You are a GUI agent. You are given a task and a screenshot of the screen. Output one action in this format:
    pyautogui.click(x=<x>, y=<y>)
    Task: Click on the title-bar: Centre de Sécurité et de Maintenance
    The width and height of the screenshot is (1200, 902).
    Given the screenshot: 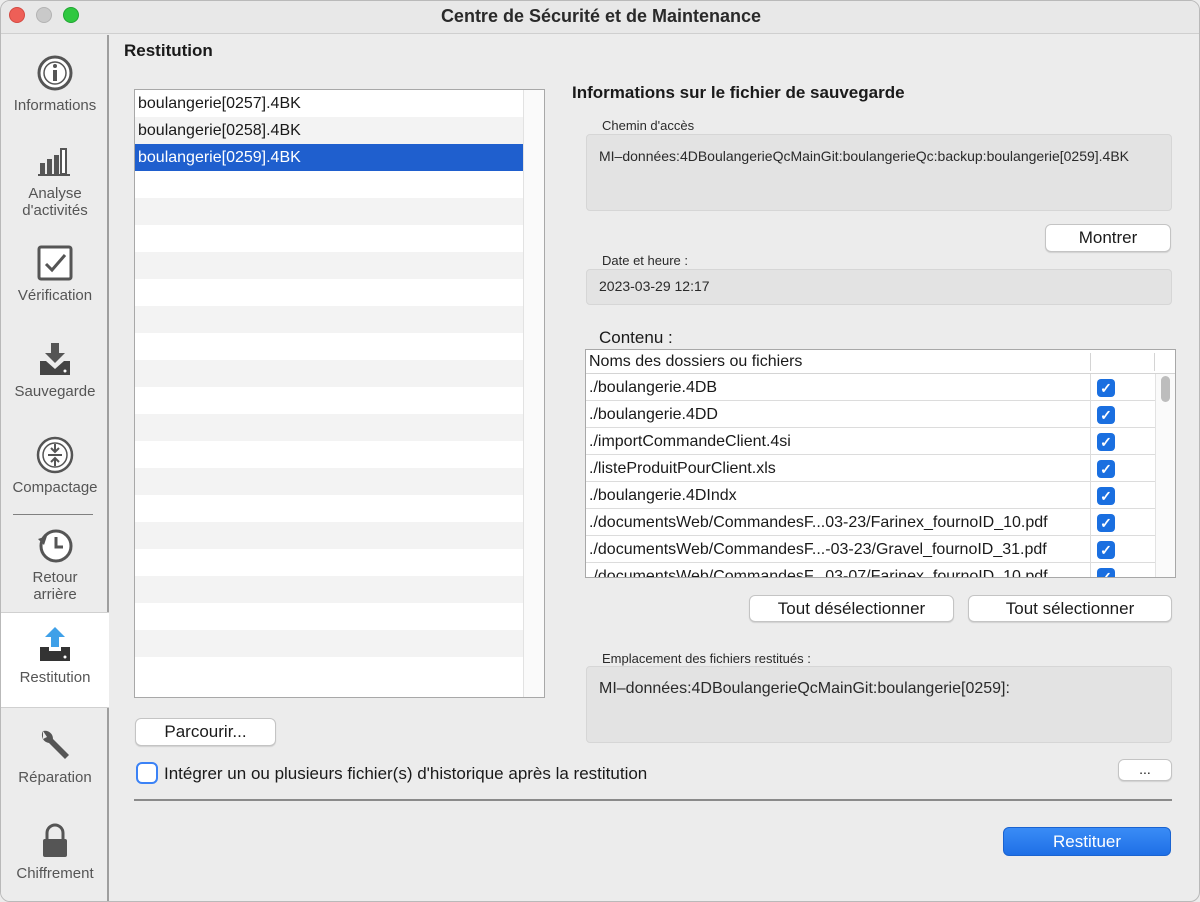 What is the action you would take?
    pyautogui.click(x=600, y=17)
    